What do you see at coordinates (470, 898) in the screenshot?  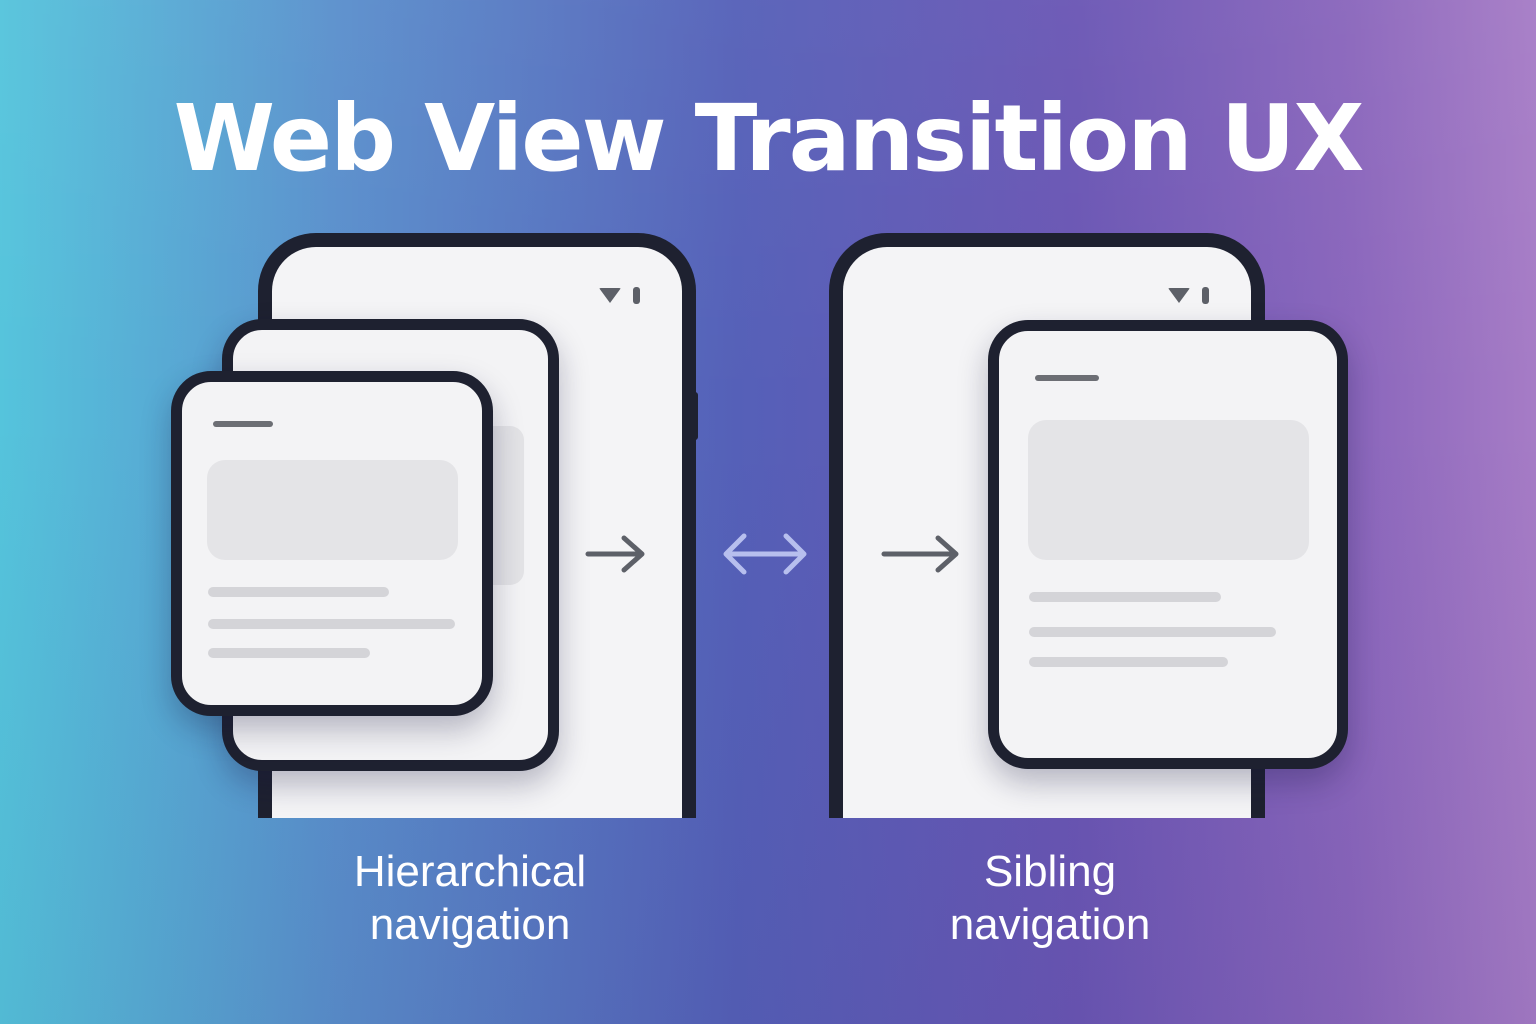 I see `label-hierarchical-navigation: Hierarchical navigation` at bounding box center [470, 898].